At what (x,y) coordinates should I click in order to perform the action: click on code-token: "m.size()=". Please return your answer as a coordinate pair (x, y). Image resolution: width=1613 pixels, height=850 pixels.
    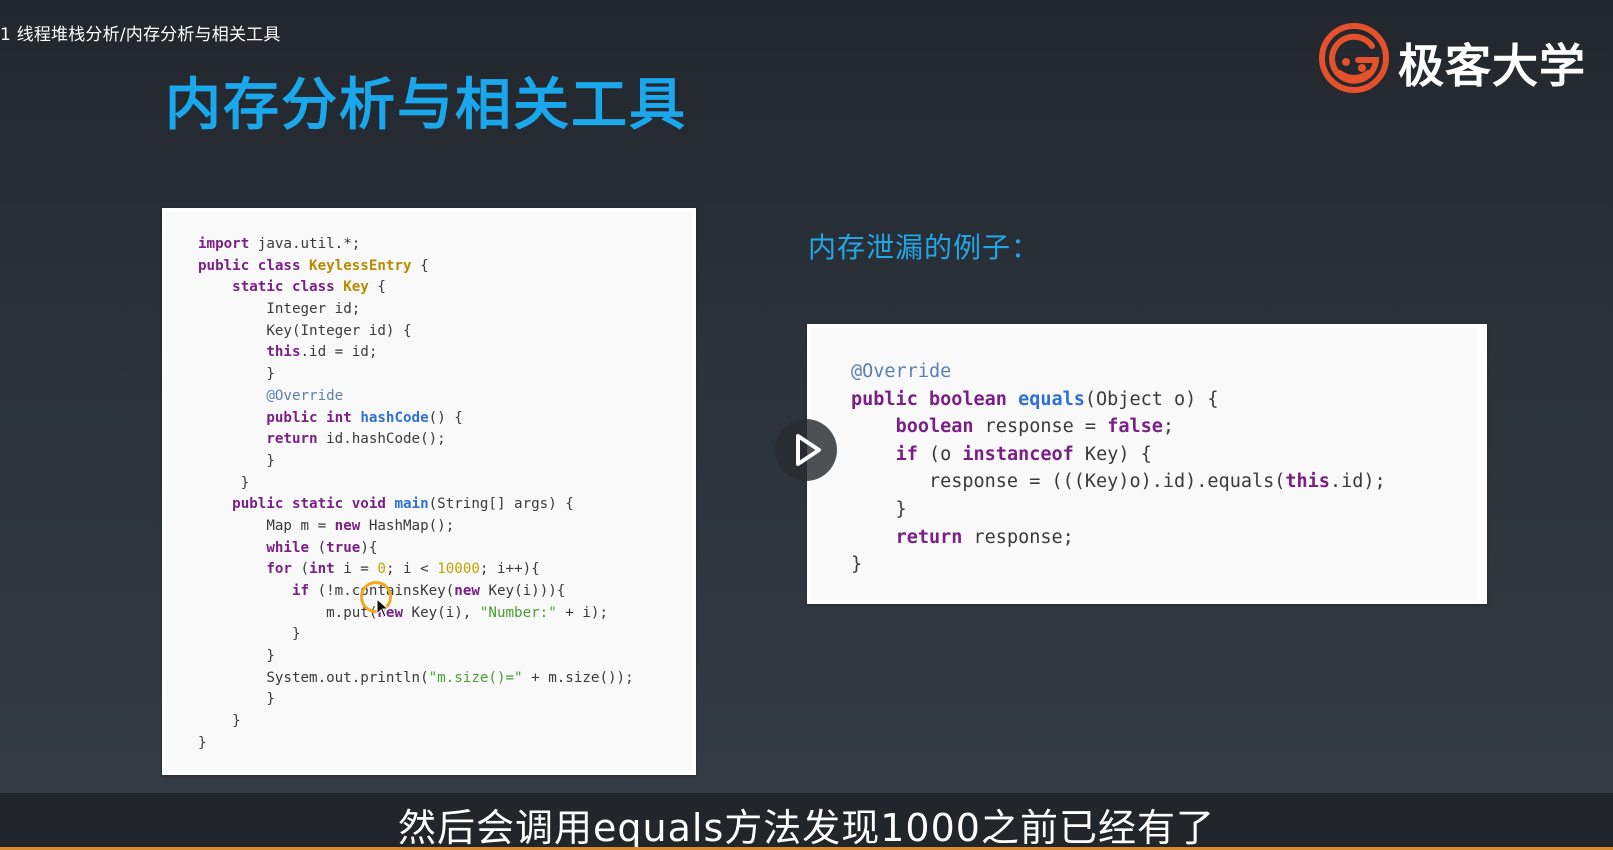
    Looking at the image, I should click on (475, 677).